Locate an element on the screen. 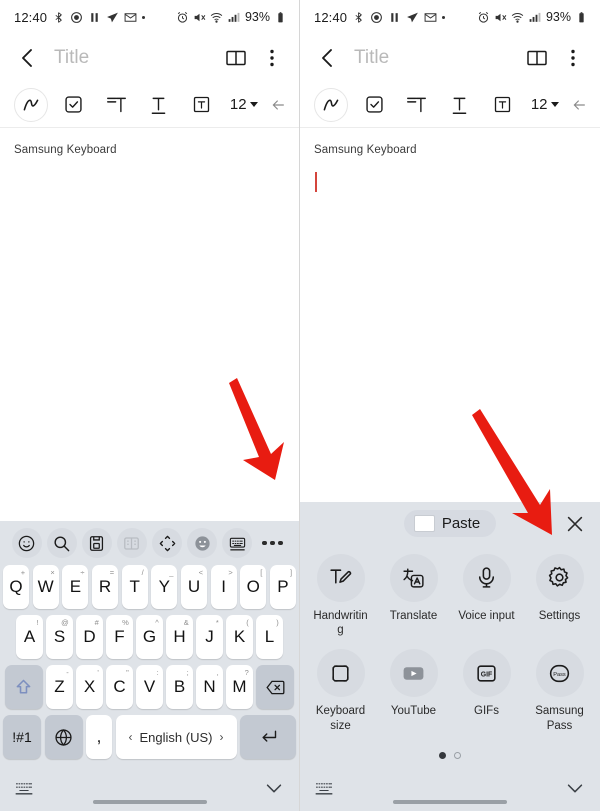 The image size is (600, 811). shift-key is located at coordinates (23, 687).